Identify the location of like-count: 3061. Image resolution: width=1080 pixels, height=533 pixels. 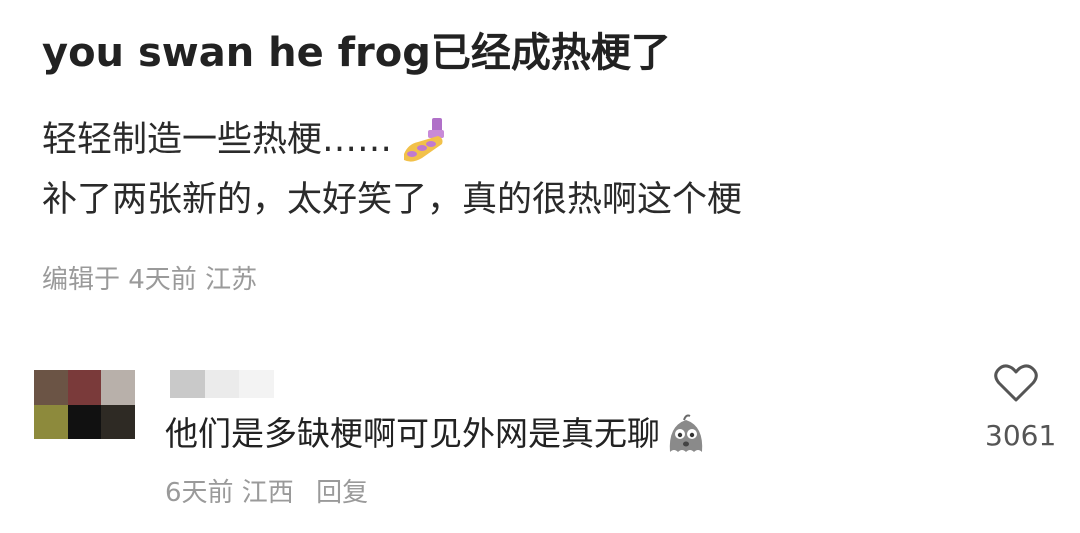
(1021, 435).